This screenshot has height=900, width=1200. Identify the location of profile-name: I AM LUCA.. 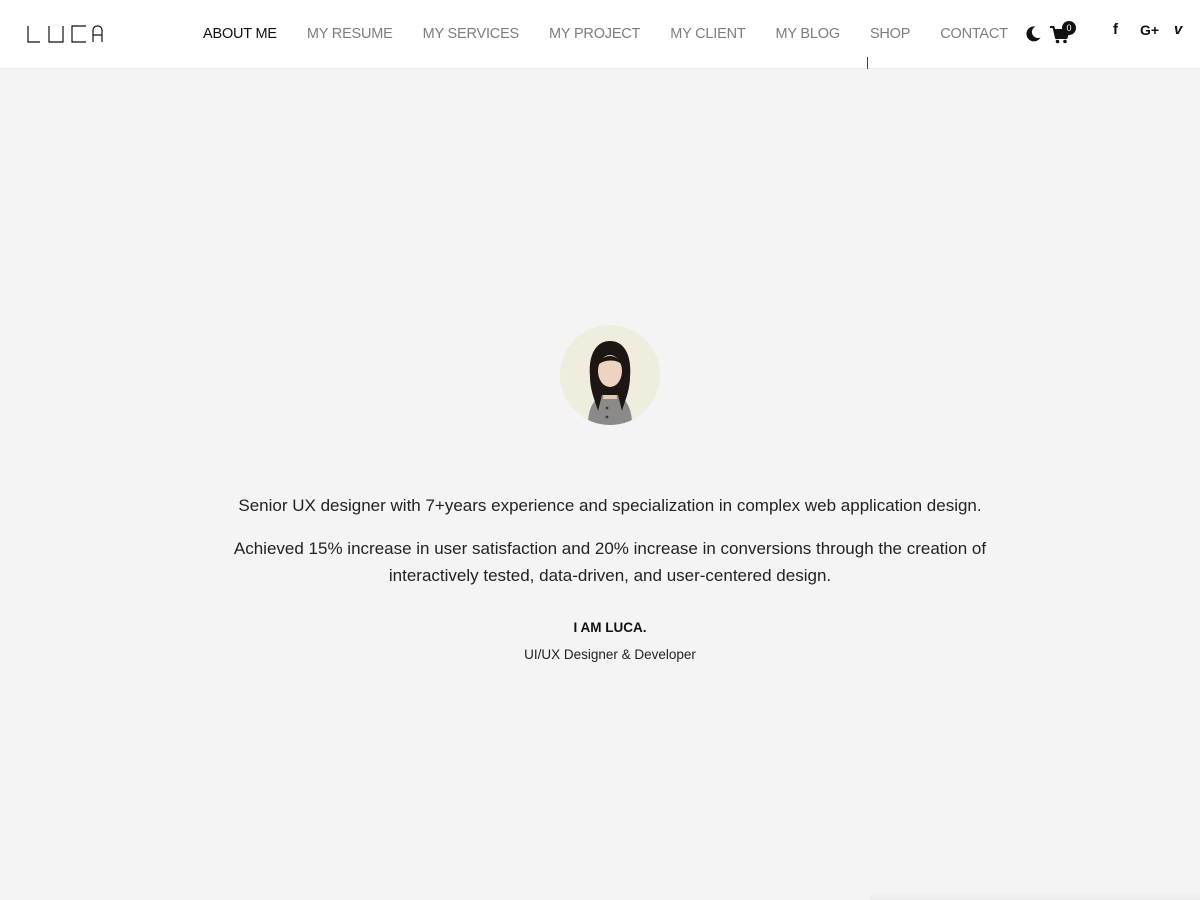
(610, 627).